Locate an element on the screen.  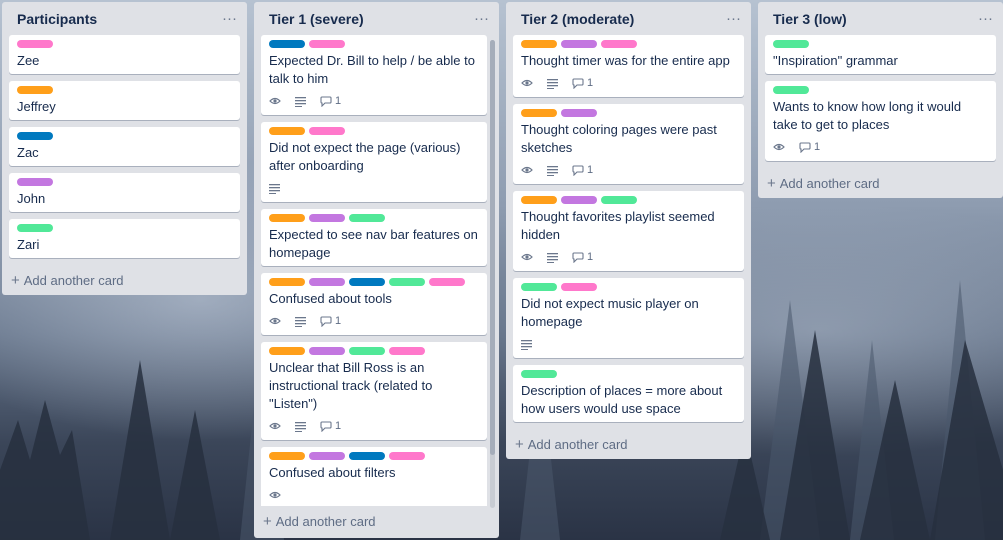
list-title: Tier 1 (severe) is located at coordinates (316, 19).